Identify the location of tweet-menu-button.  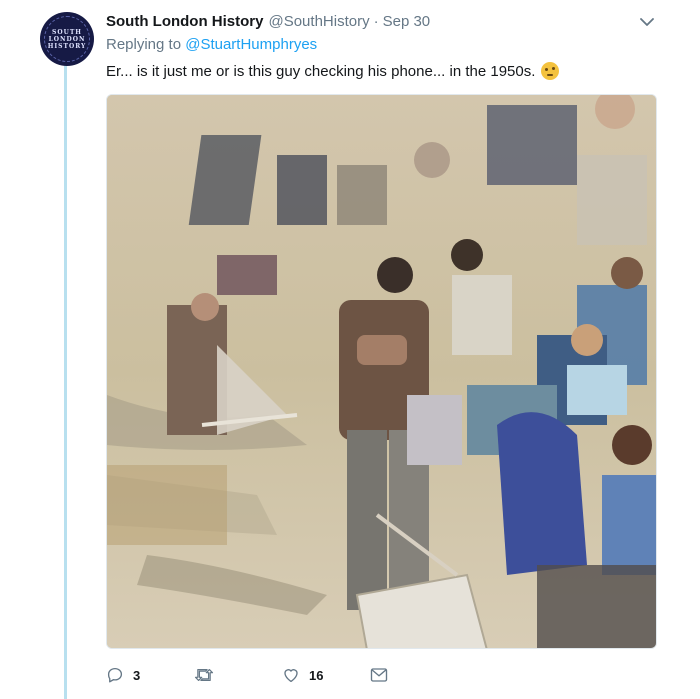
(647, 22).